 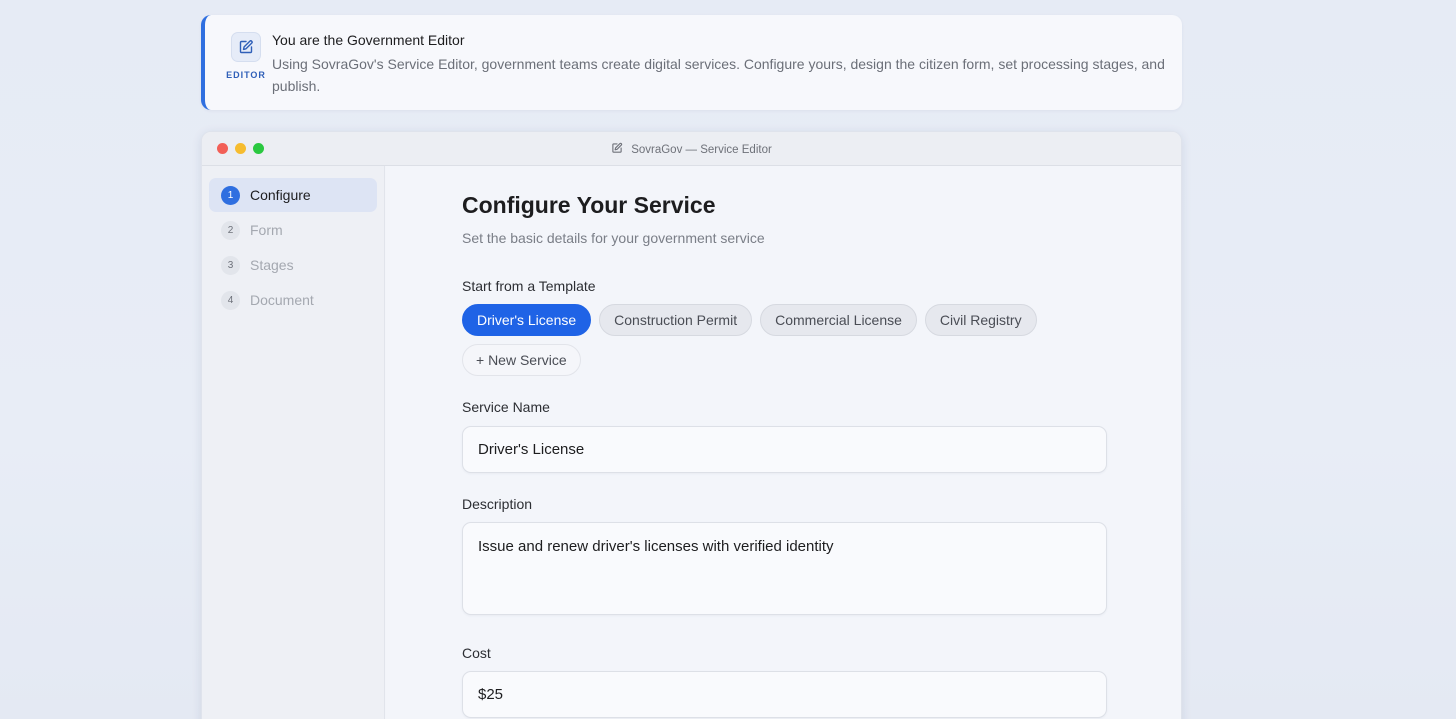 What do you see at coordinates (230, 230) in the screenshot?
I see `step-number: 2` at bounding box center [230, 230].